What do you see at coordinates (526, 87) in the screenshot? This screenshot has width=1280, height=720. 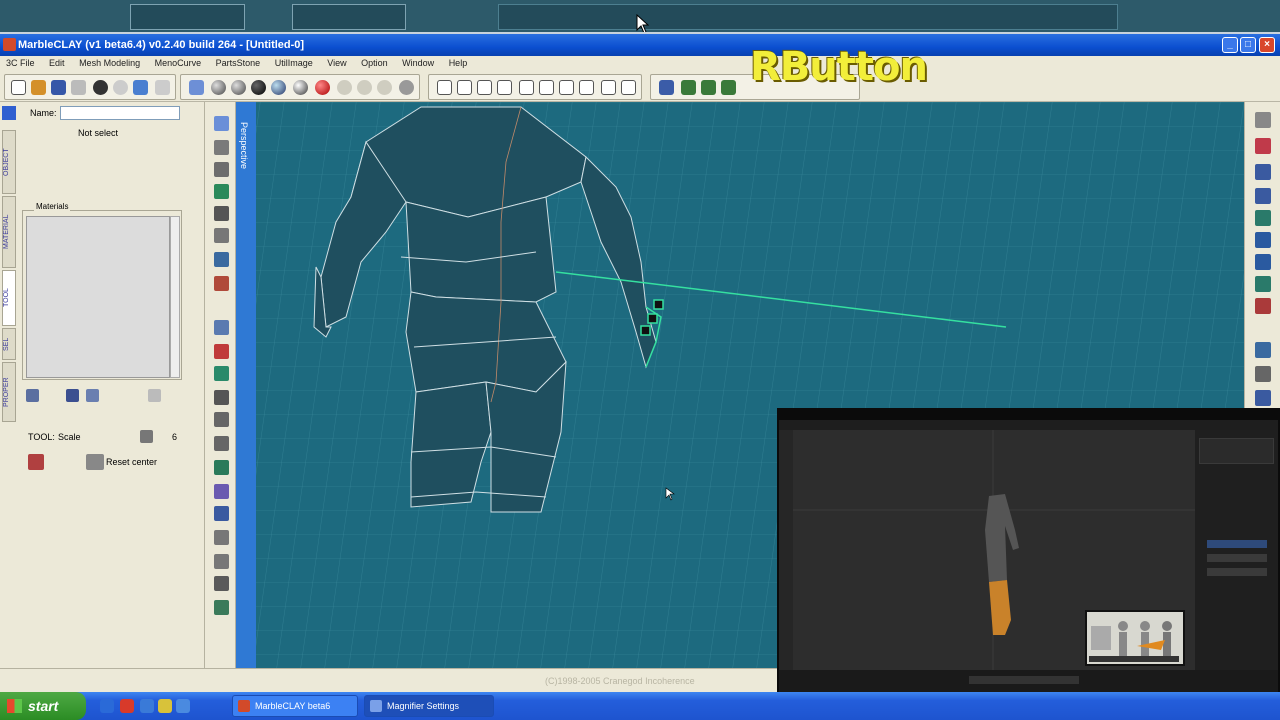 I see `layout-column-icon` at bounding box center [526, 87].